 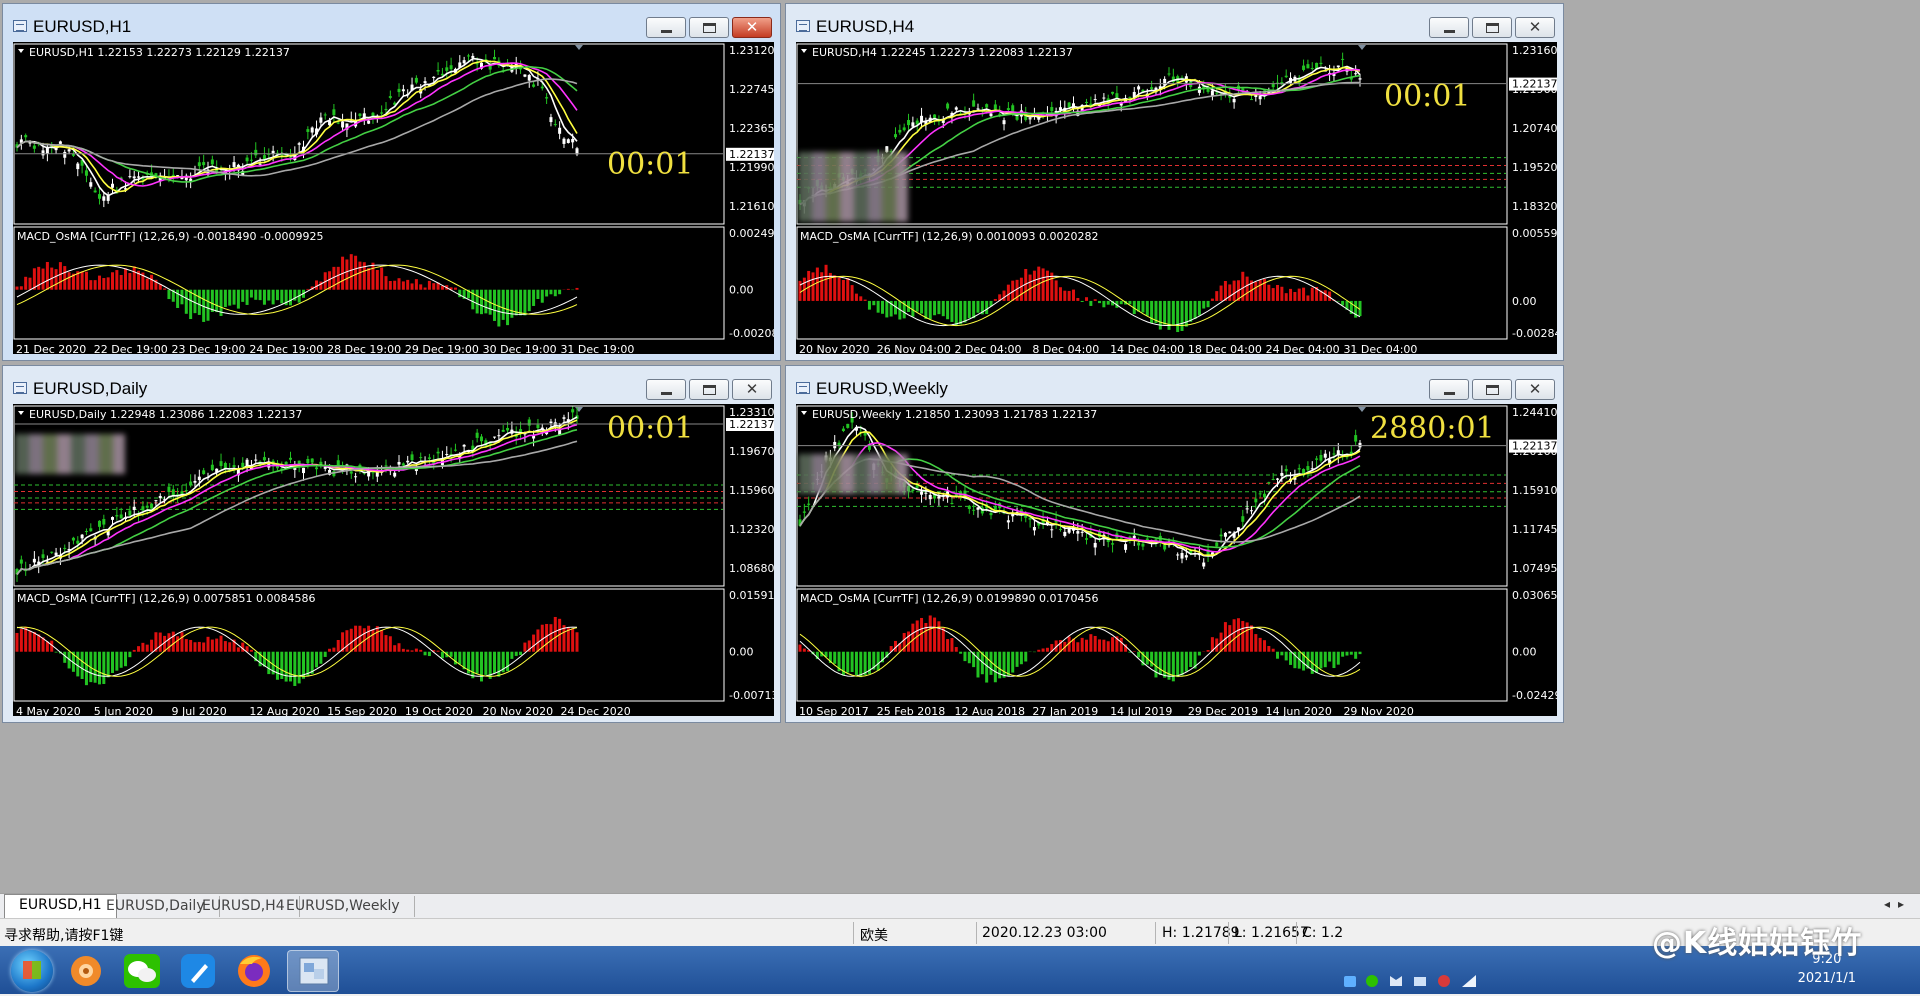 I want to click on window-titlebar: EURUSD,Daily ✕, so click(x=391, y=385).